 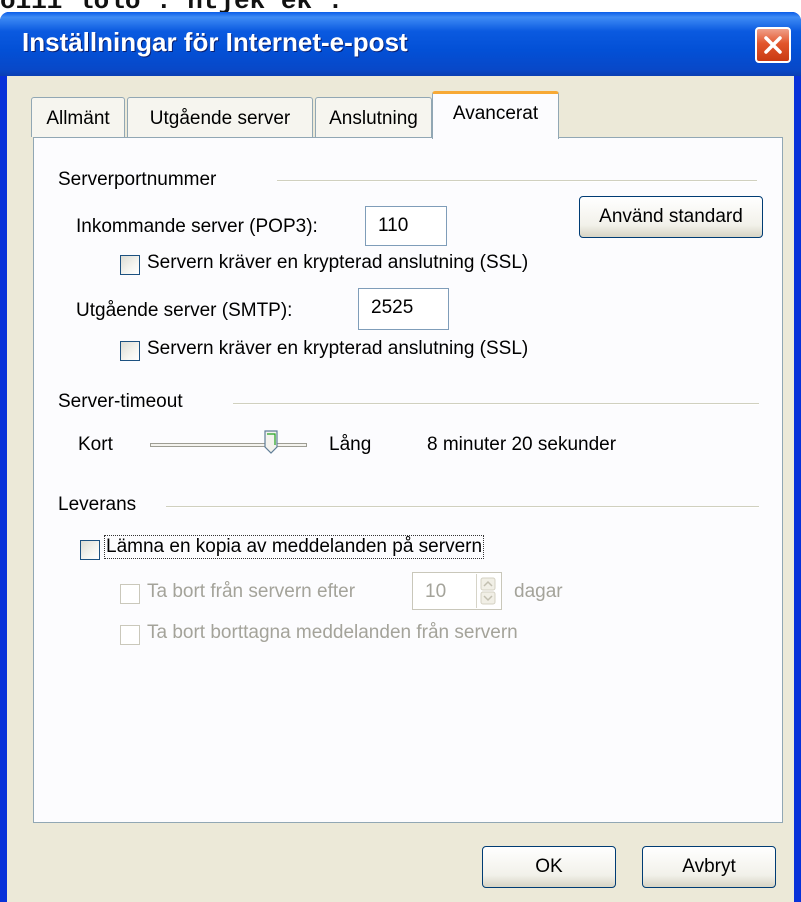 What do you see at coordinates (709, 867) in the screenshot?
I see `cancel-button: Avbryt` at bounding box center [709, 867].